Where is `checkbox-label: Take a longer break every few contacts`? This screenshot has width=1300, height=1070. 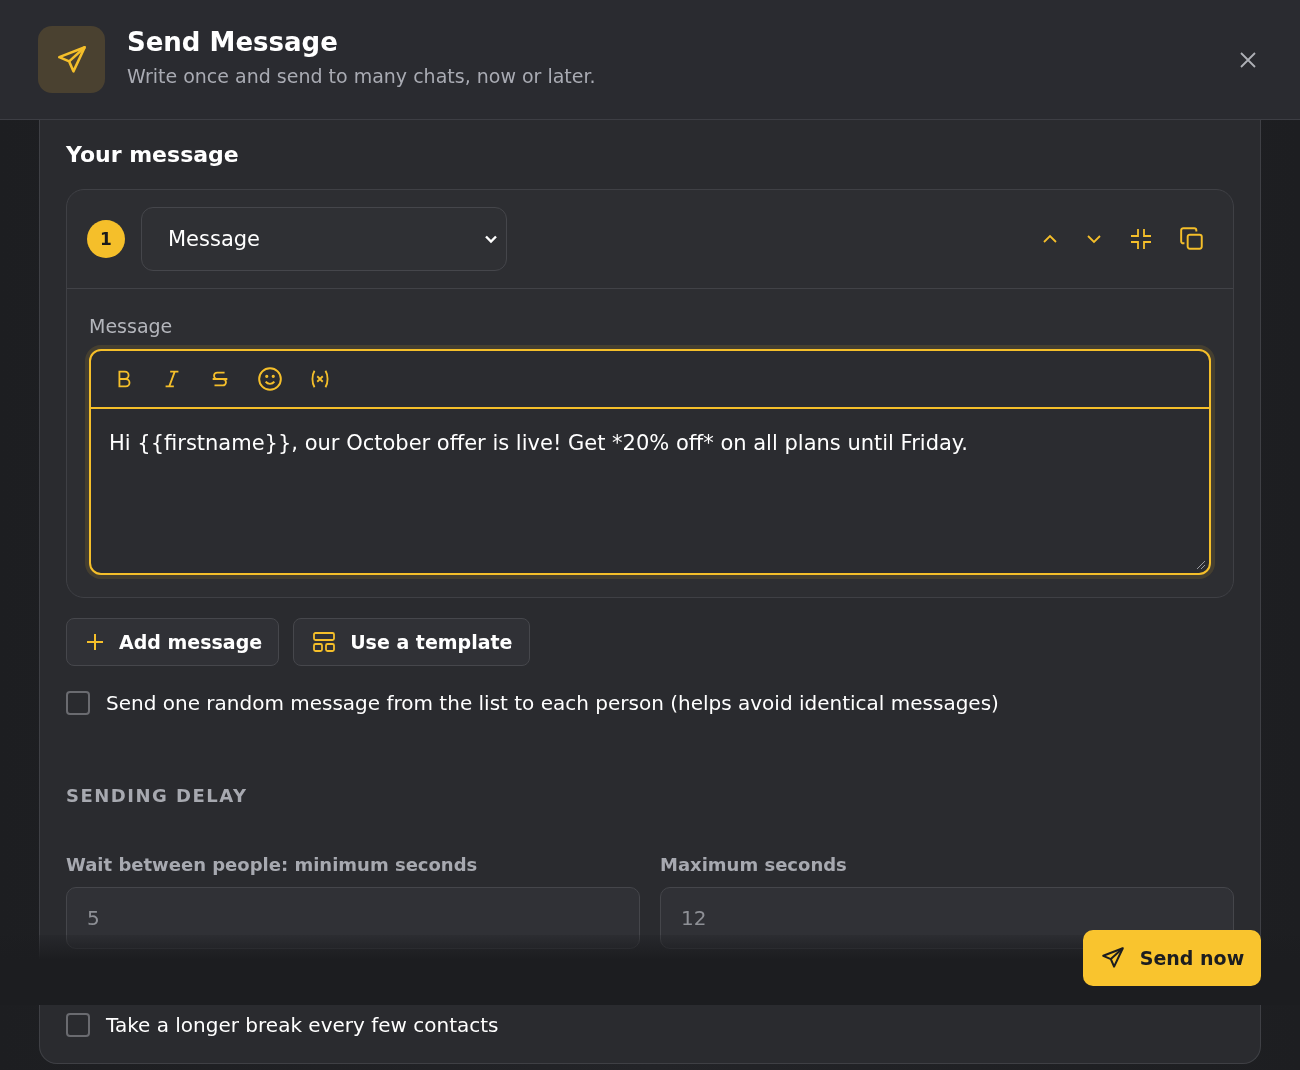
checkbox-label: Take a longer break every few contacts is located at coordinates (302, 1025).